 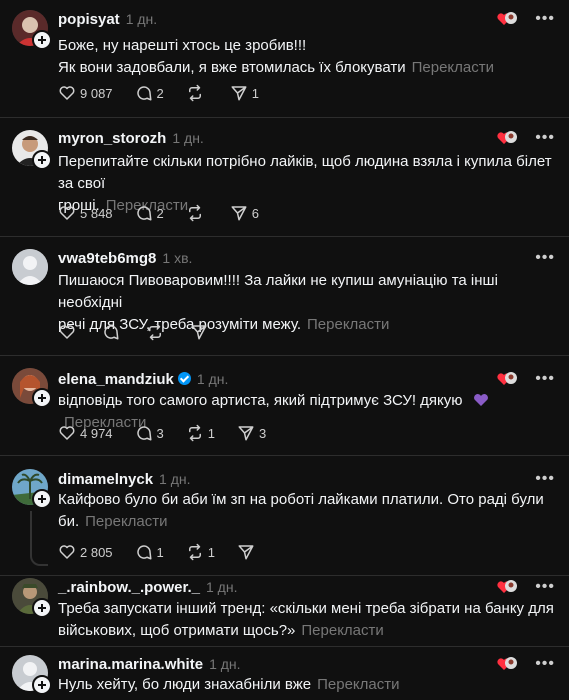 I want to click on reply-button, so click(x=113, y=332).